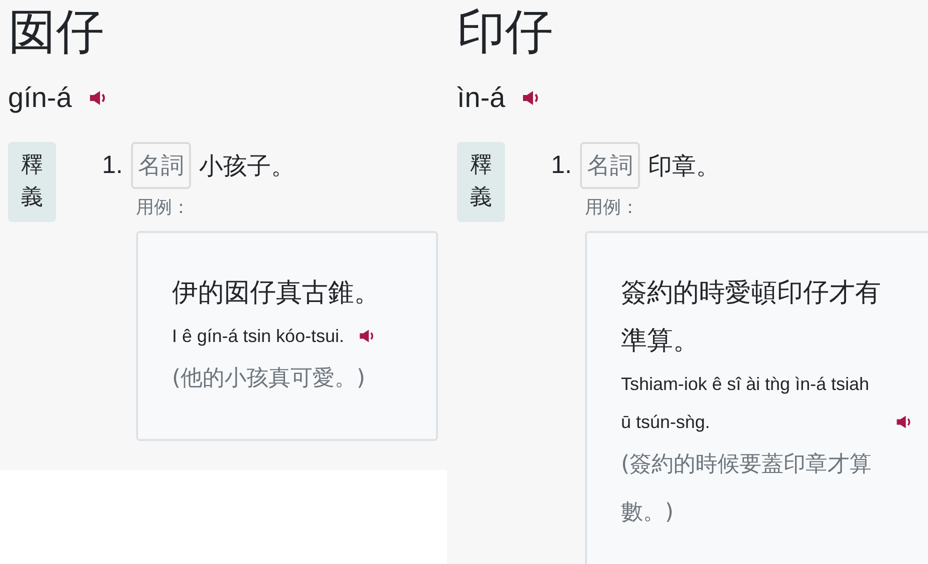 The height and width of the screenshot is (564, 928). I want to click on example-sentence: 伊的囡仔真古錐。, so click(276, 293).